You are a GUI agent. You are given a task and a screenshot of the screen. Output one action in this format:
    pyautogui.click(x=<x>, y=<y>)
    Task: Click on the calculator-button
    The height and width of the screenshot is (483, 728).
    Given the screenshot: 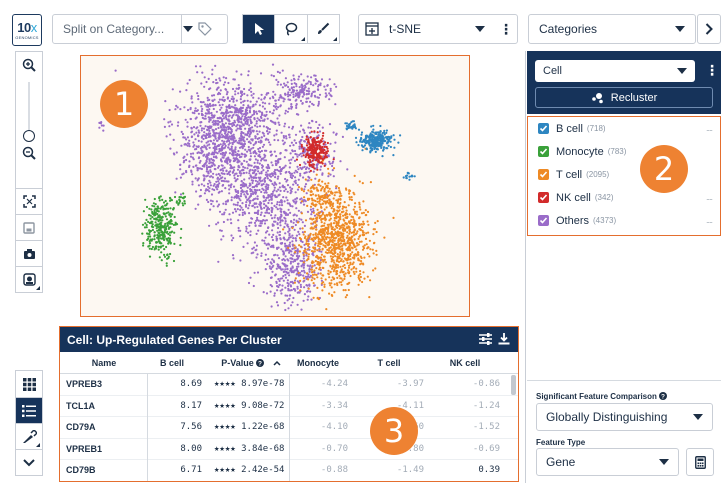 What is the action you would take?
    pyautogui.click(x=700, y=462)
    